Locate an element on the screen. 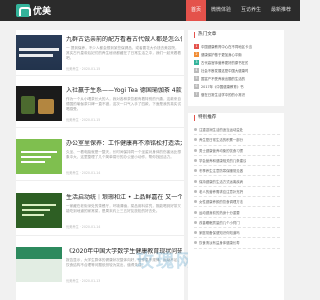  recommended-item: 冬季养生注意防寒保暖常见做 is located at coordinates (237, 171).